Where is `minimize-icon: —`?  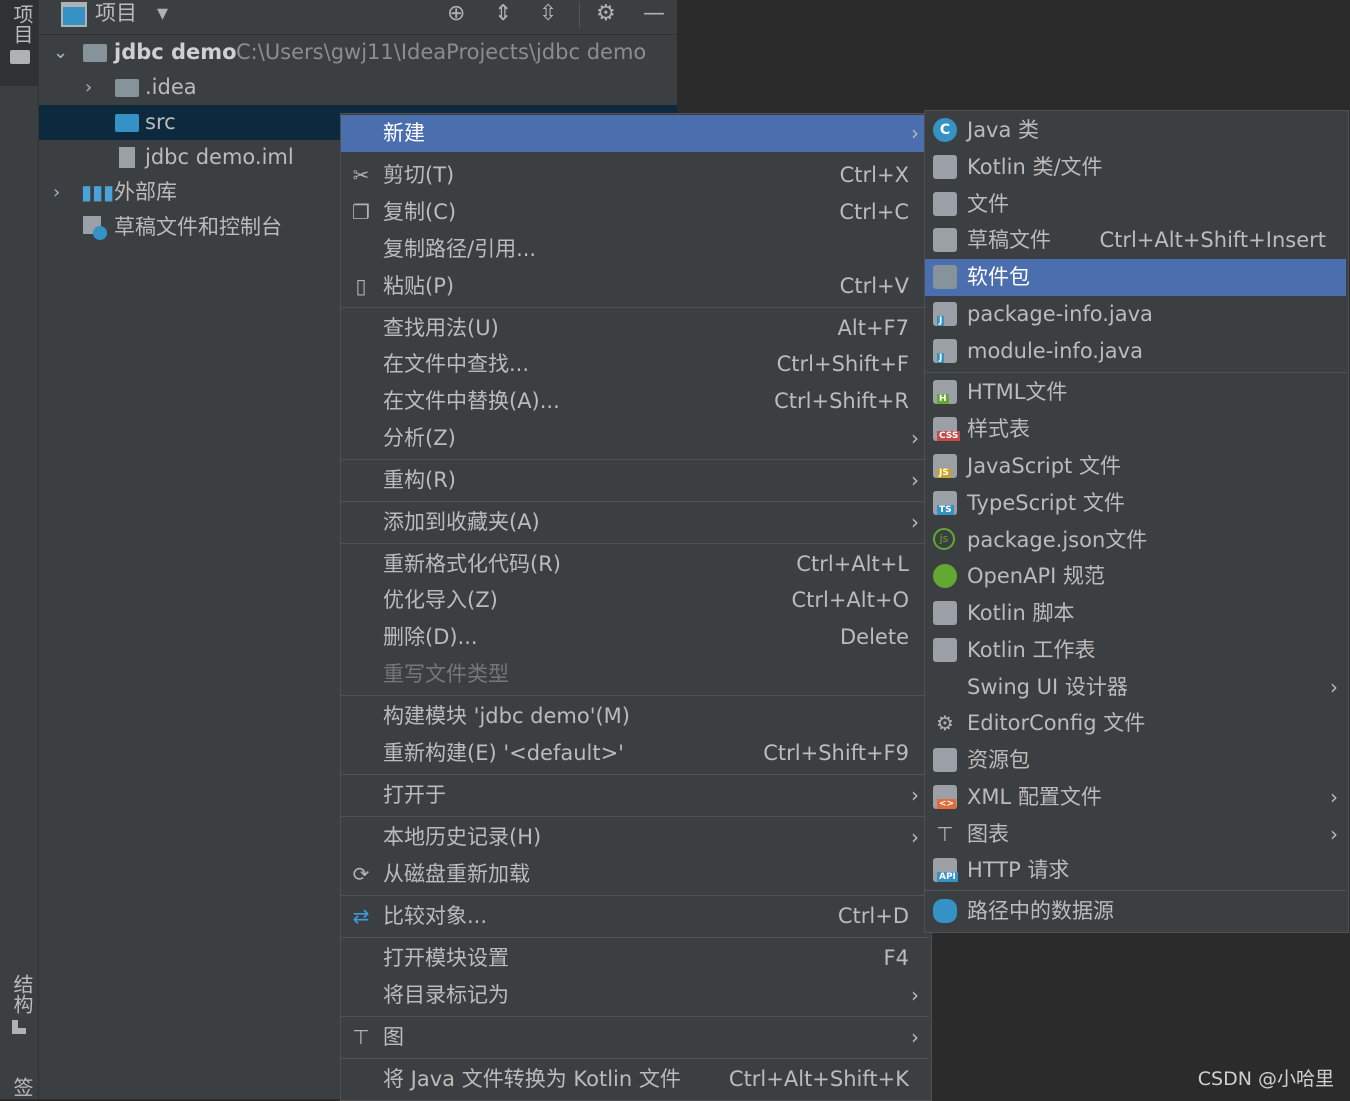
minimize-icon: — is located at coordinates (654, 15).